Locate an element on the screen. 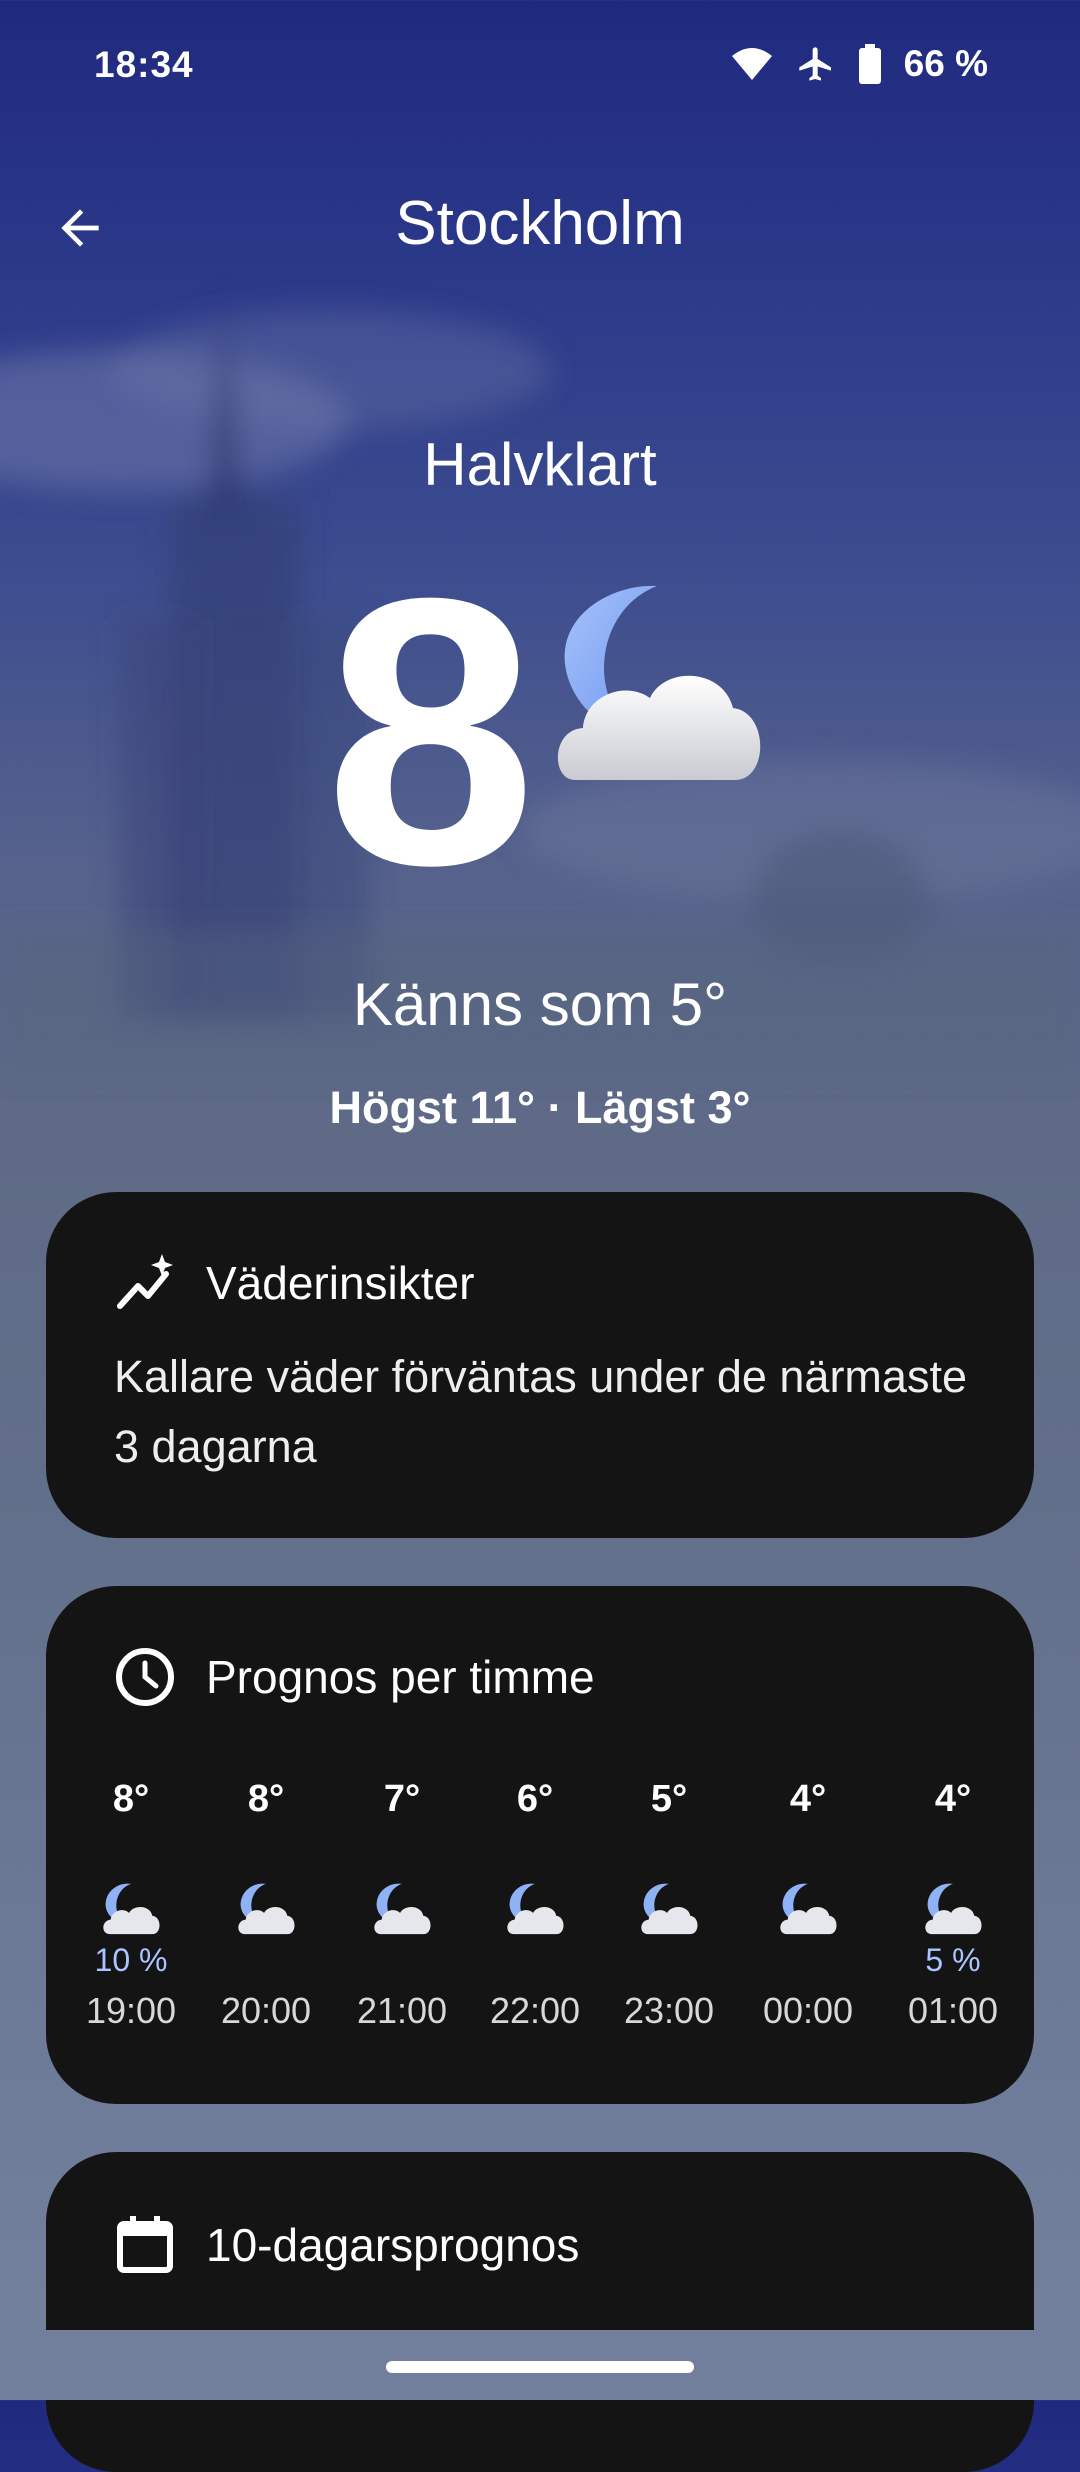 This screenshot has width=1080, height=2472. clock-icon is located at coordinates (145, 1677).